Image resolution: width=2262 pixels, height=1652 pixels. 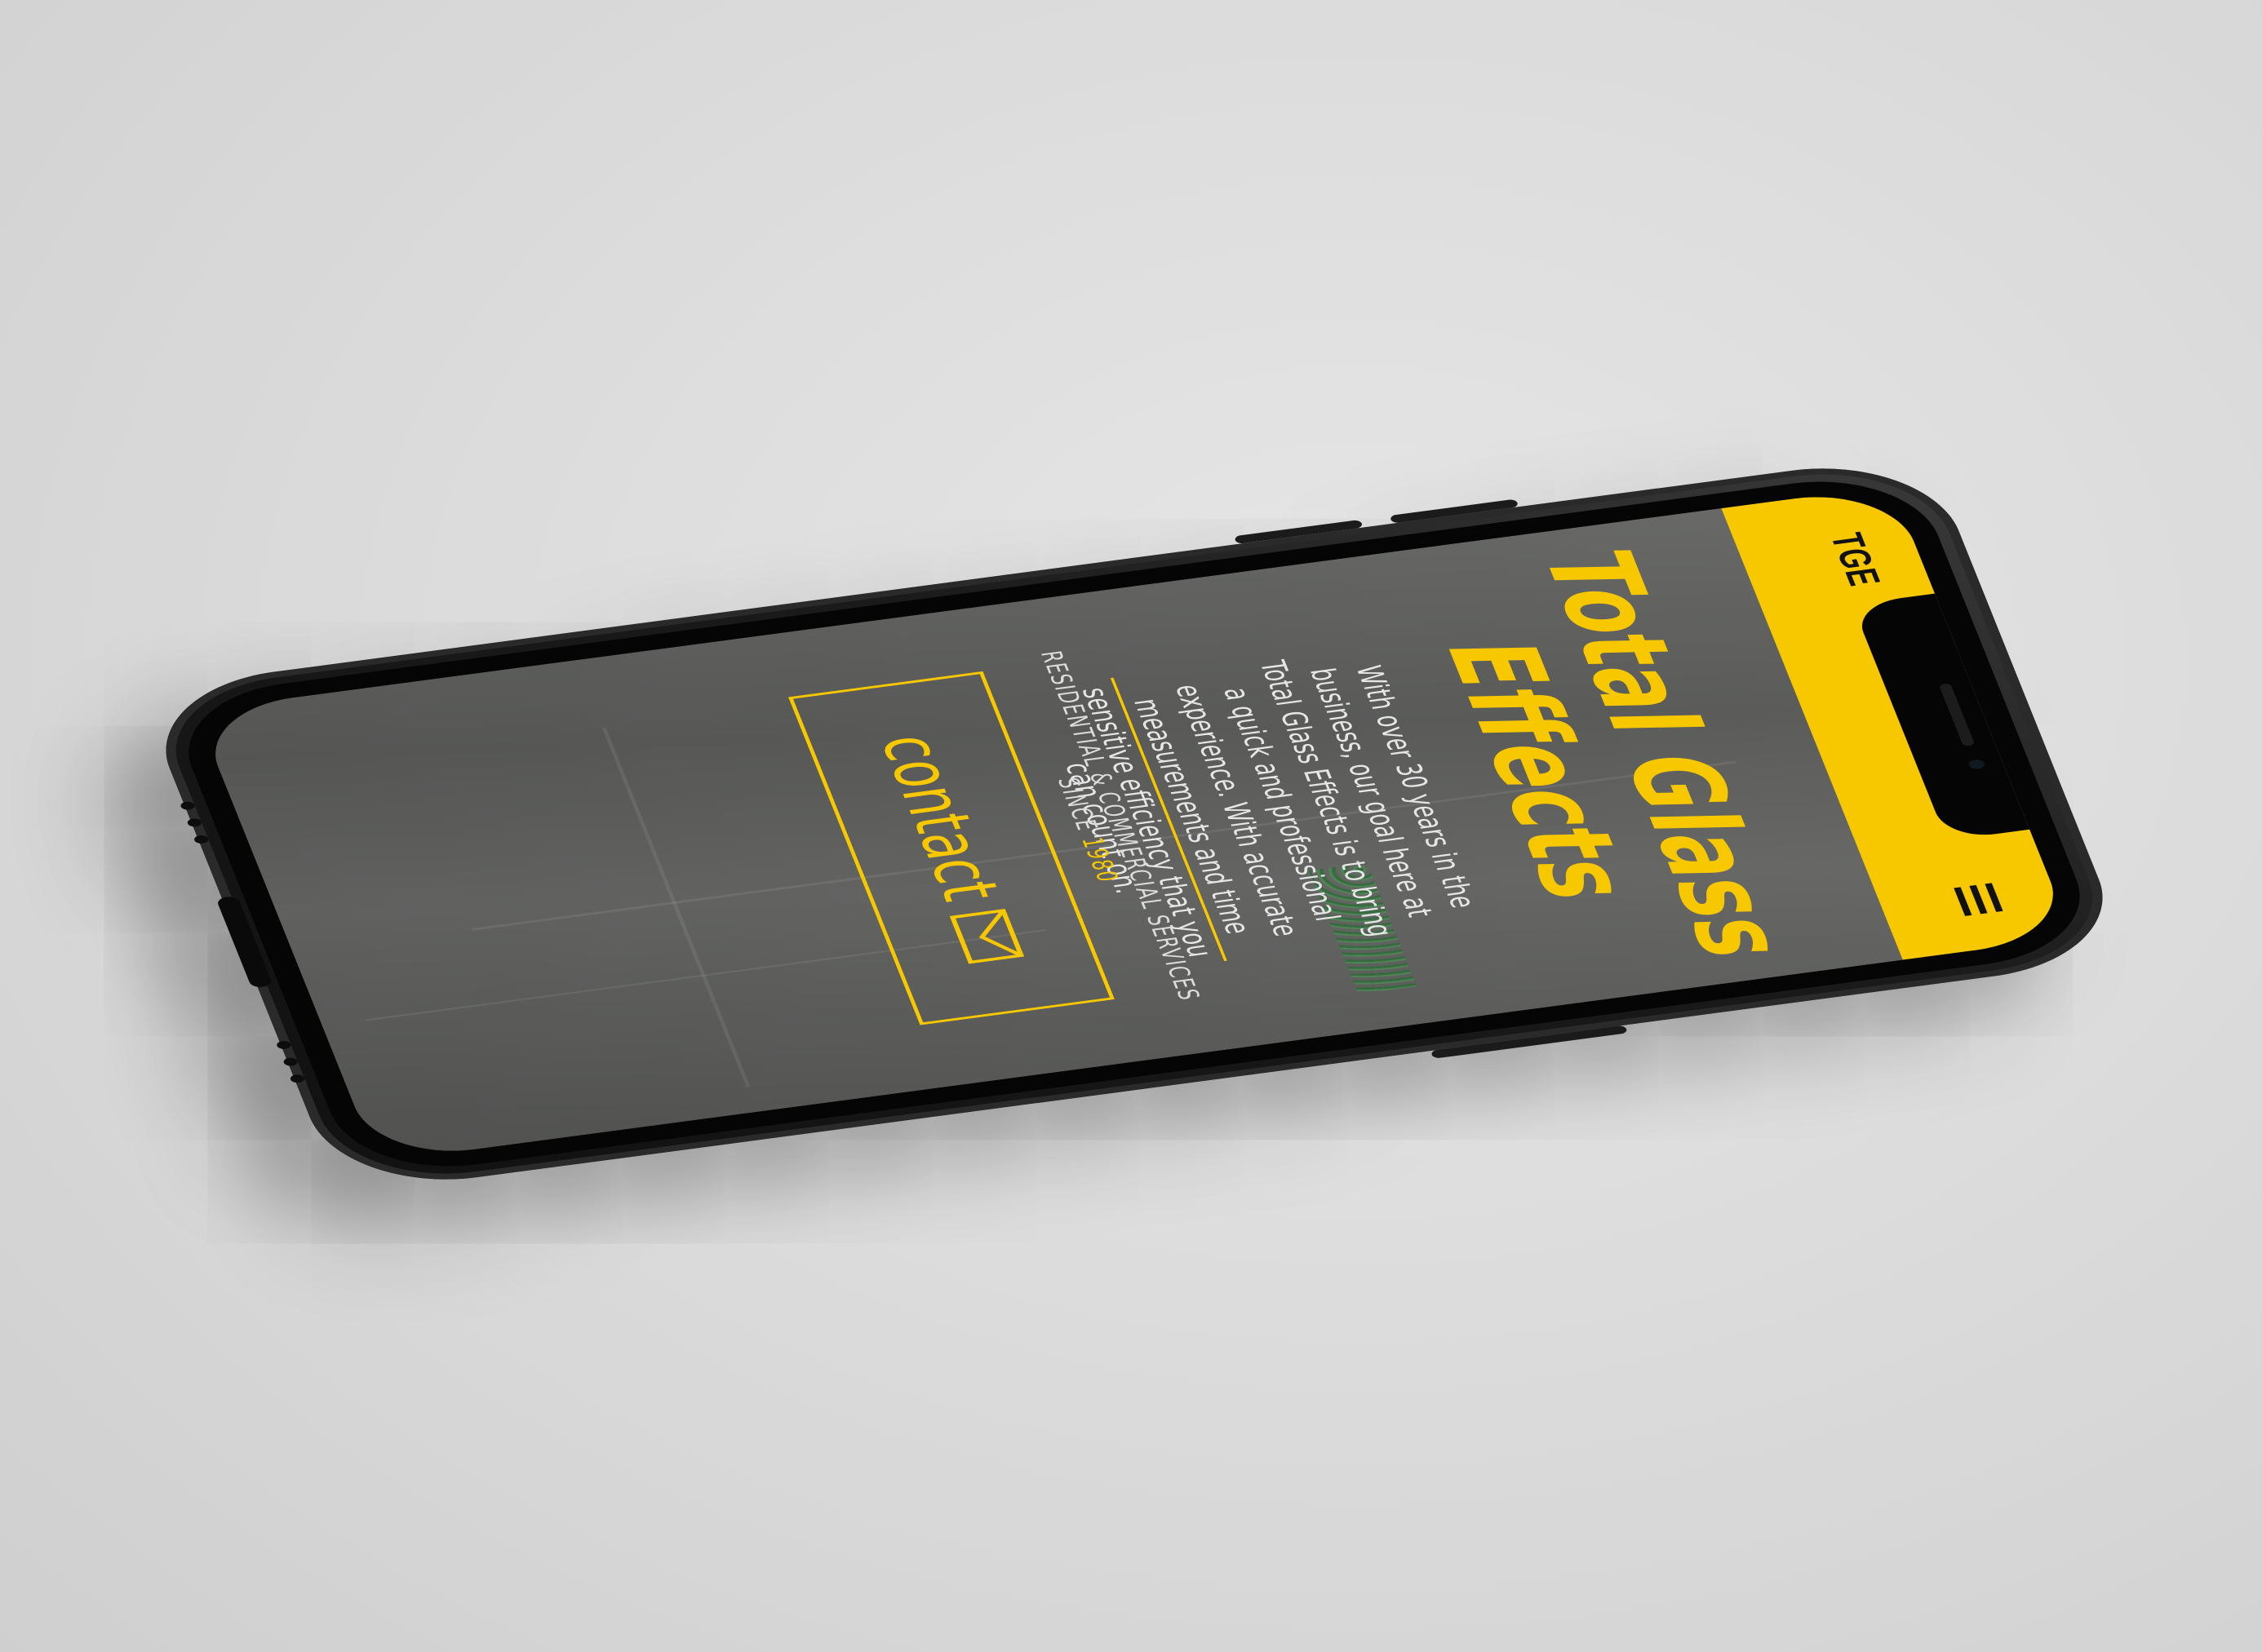 I want to click on front-camera-icon, so click(x=1977, y=764).